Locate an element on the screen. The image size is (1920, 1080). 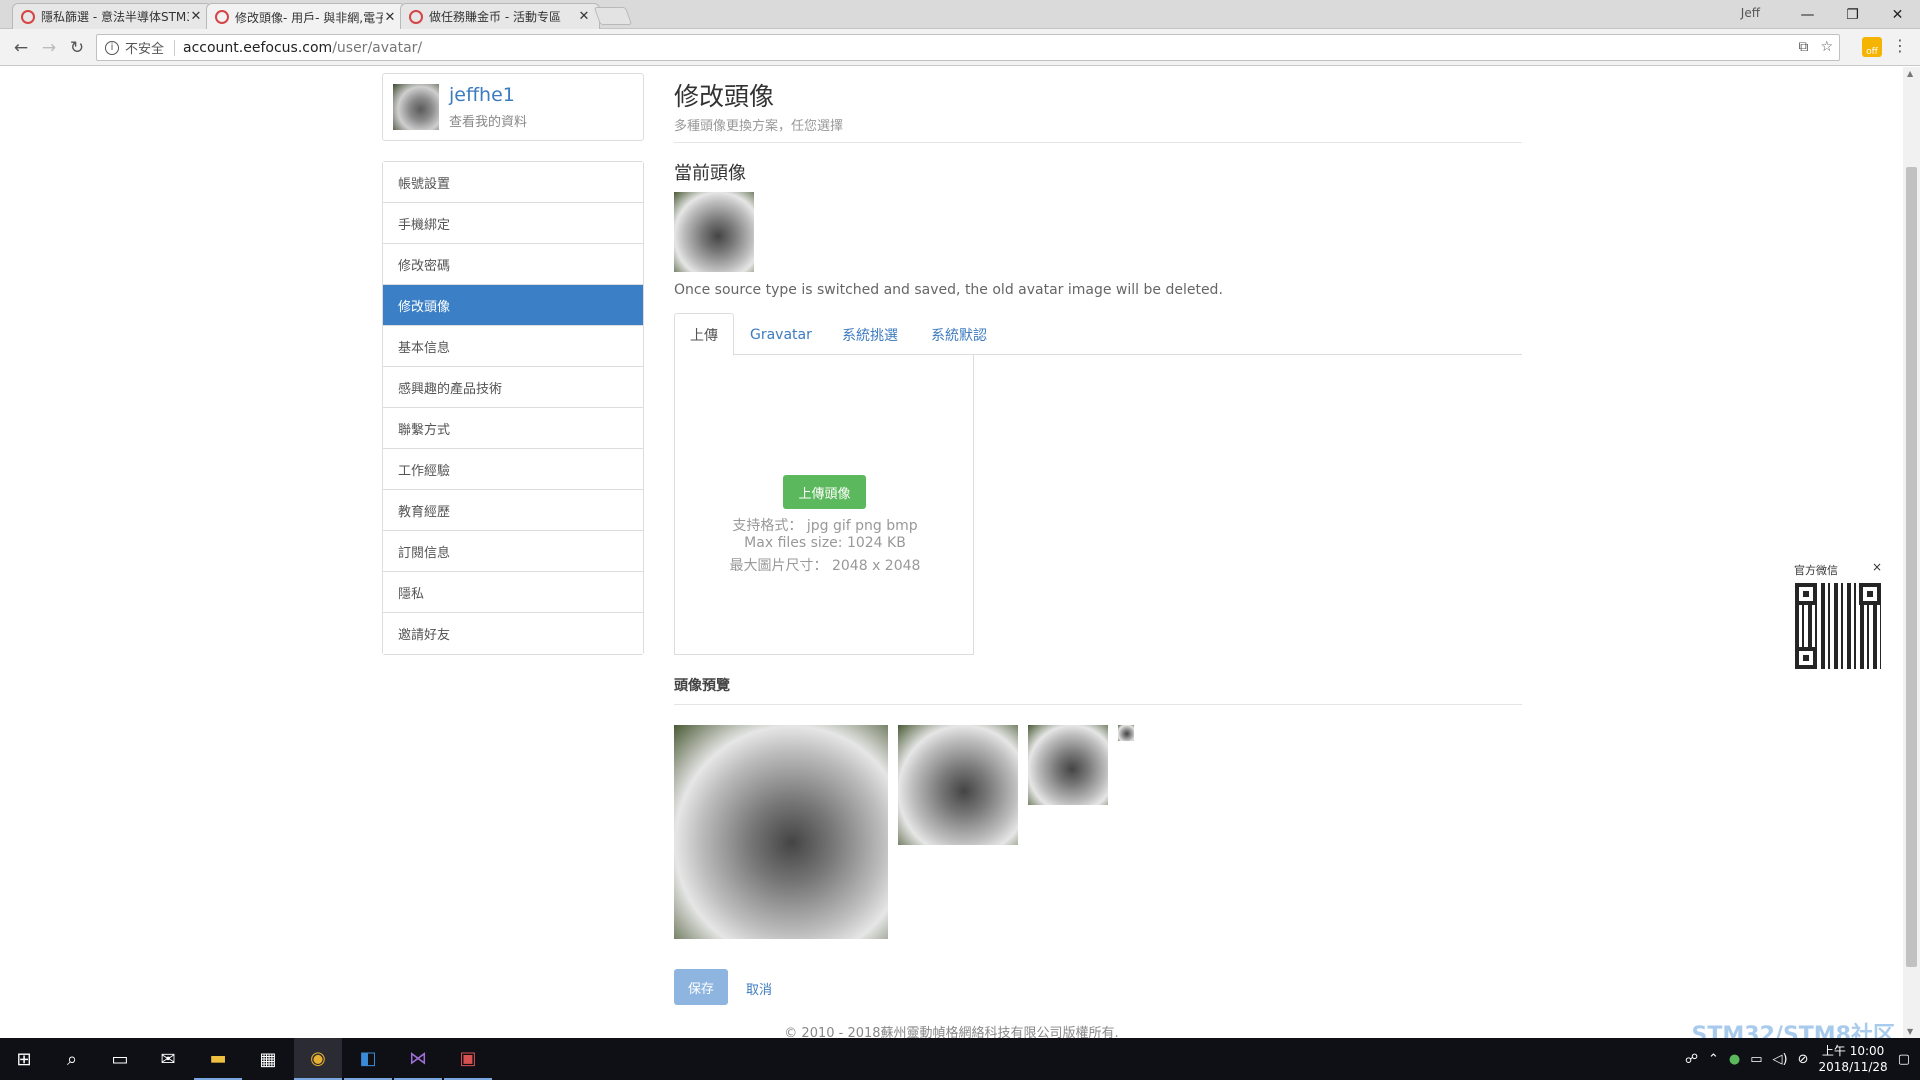
search-icon: ⌕ is located at coordinates (72, 1059).